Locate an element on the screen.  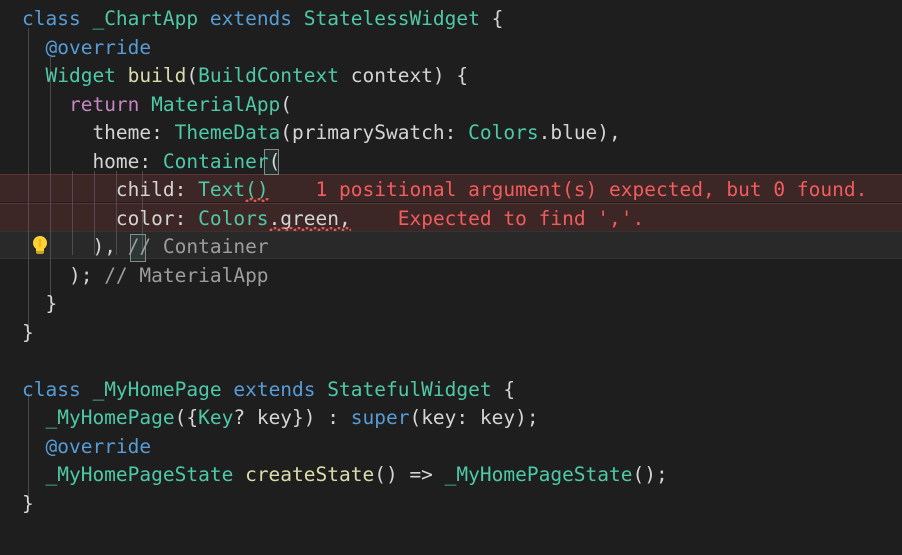
code-token: , is located at coordinates (116, 246).